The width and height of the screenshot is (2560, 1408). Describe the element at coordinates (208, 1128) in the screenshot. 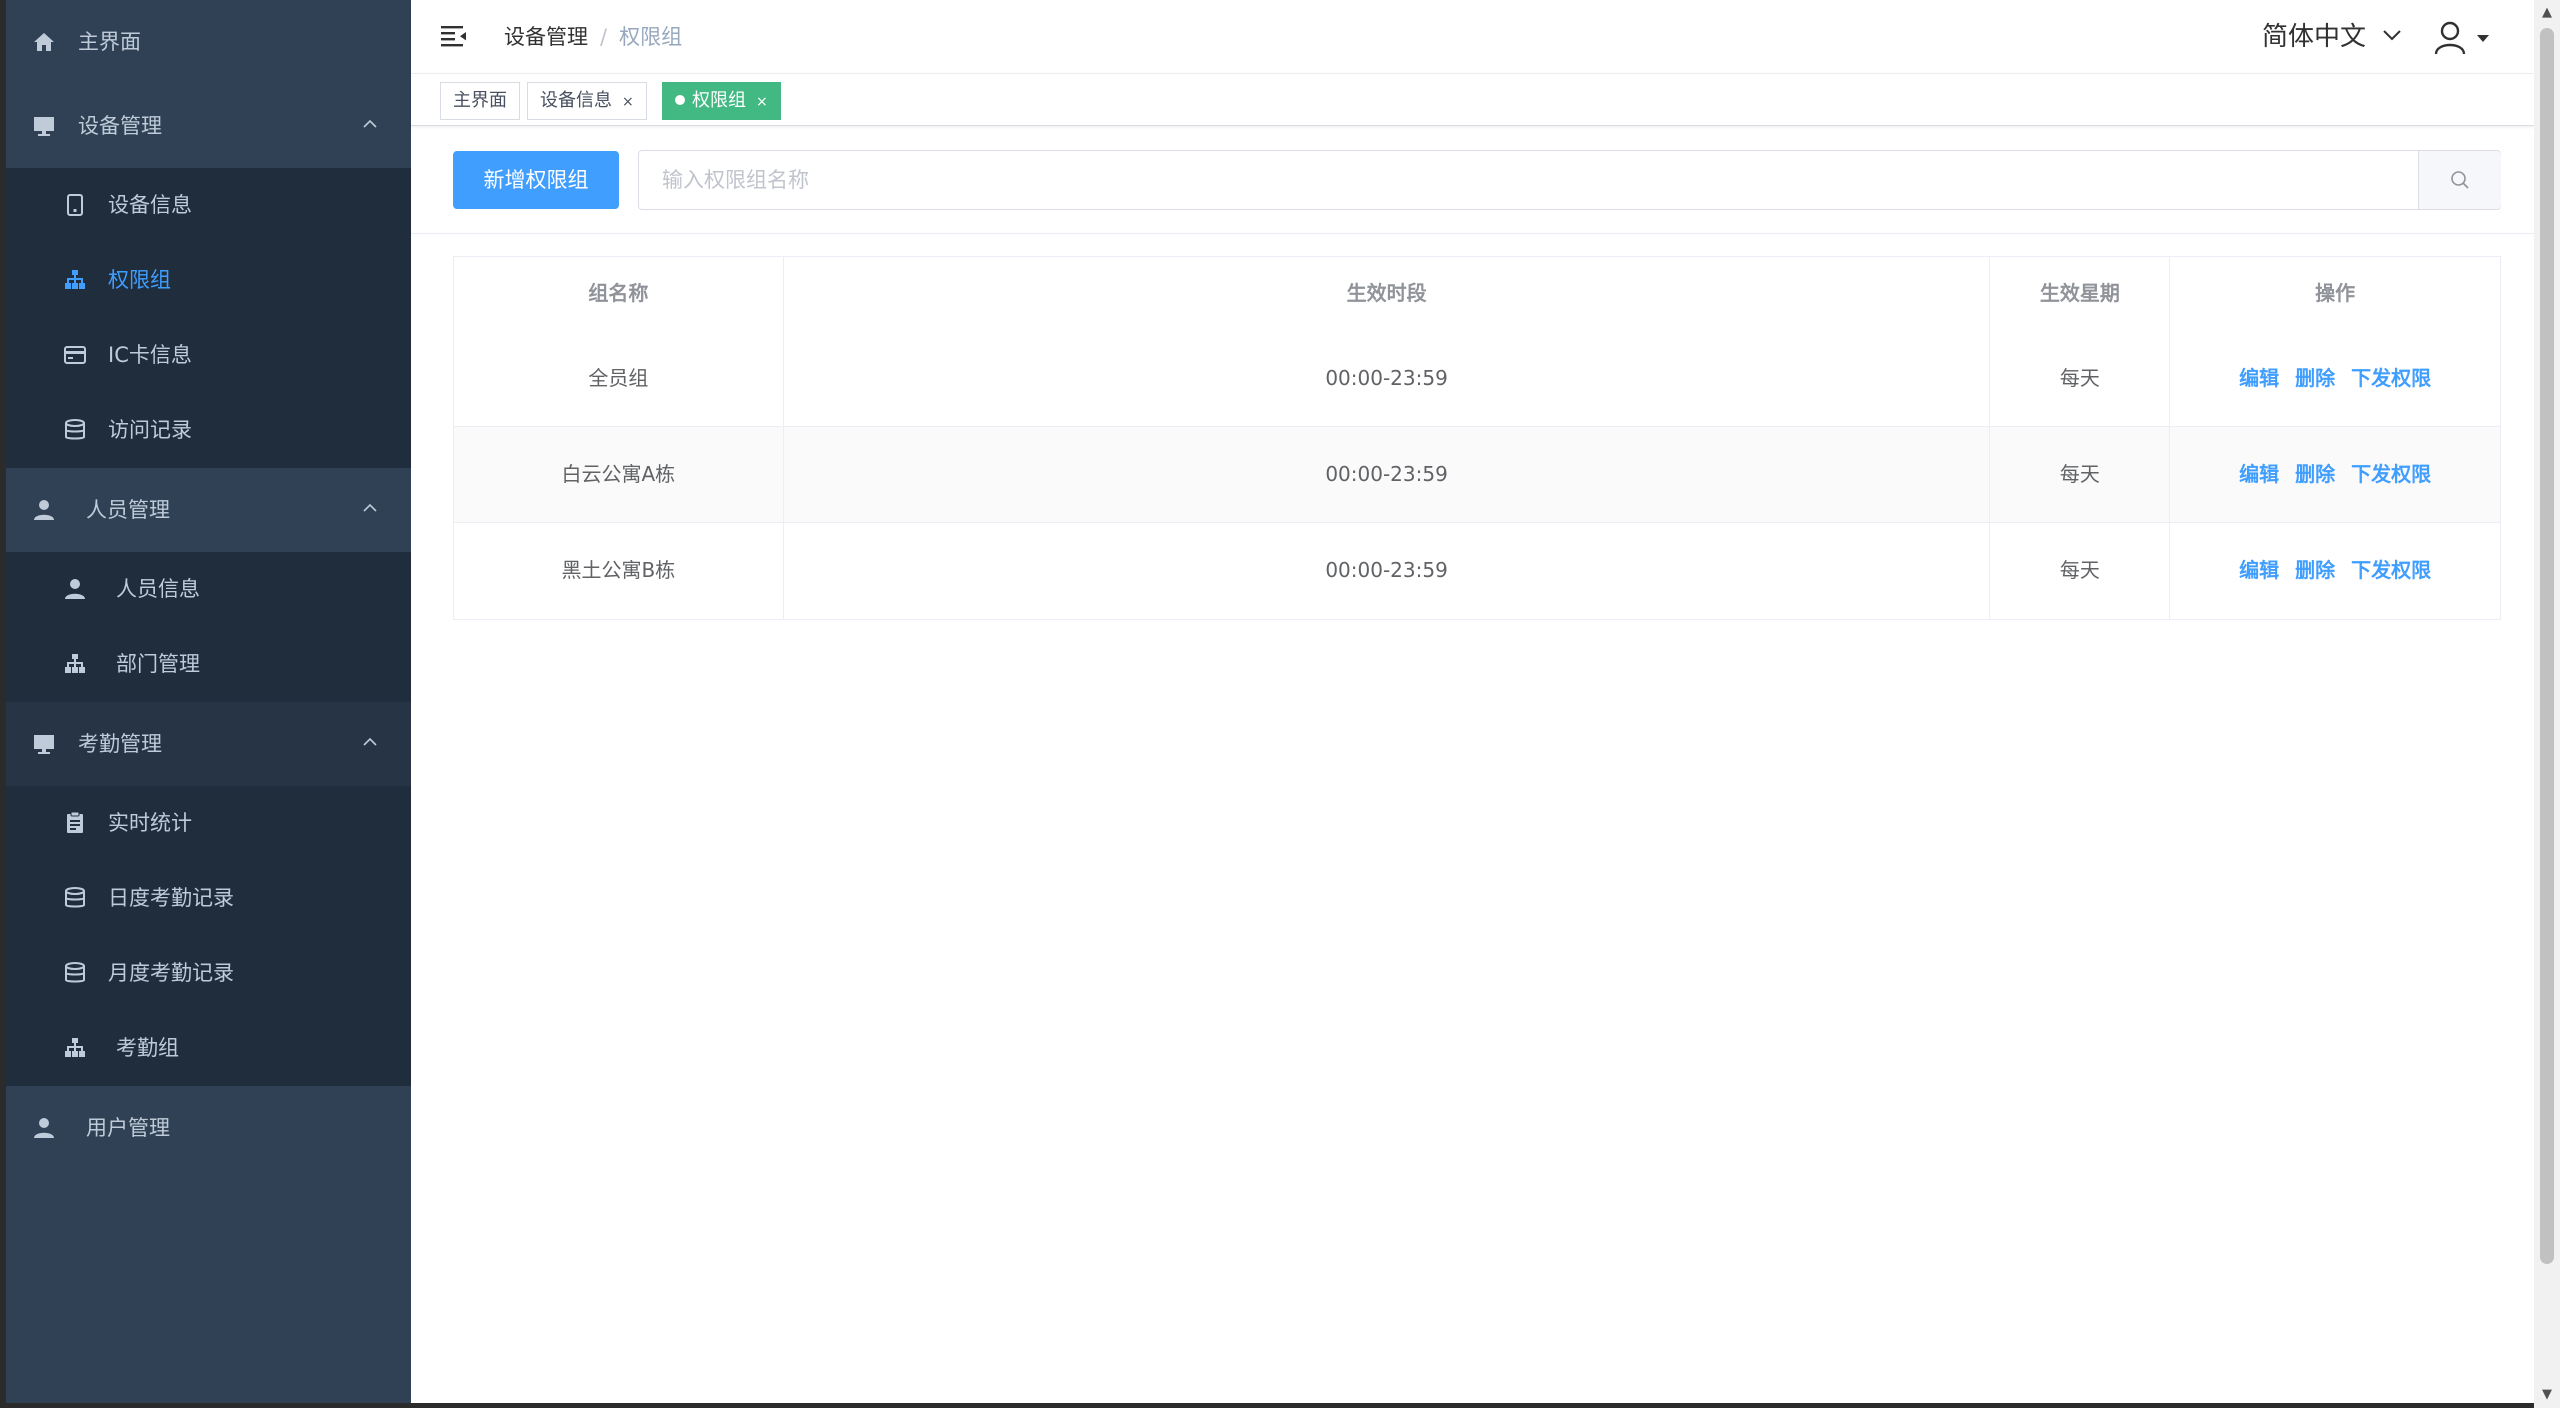

I see `sidebar-item-user-mgmt: 用户管理` at that location.